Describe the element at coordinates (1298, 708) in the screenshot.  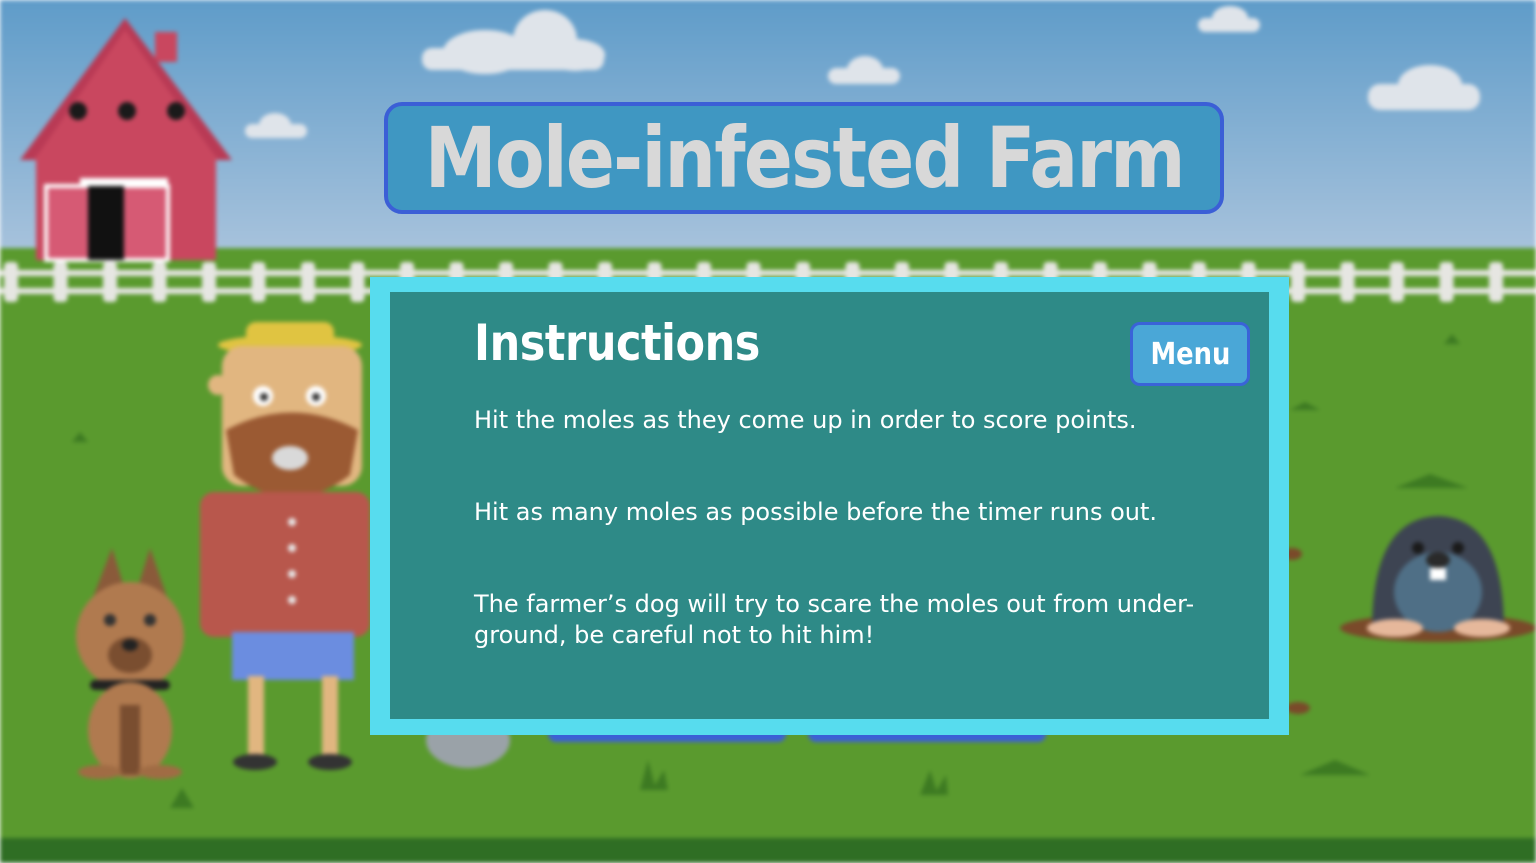
I see `mole-hole` at that location.